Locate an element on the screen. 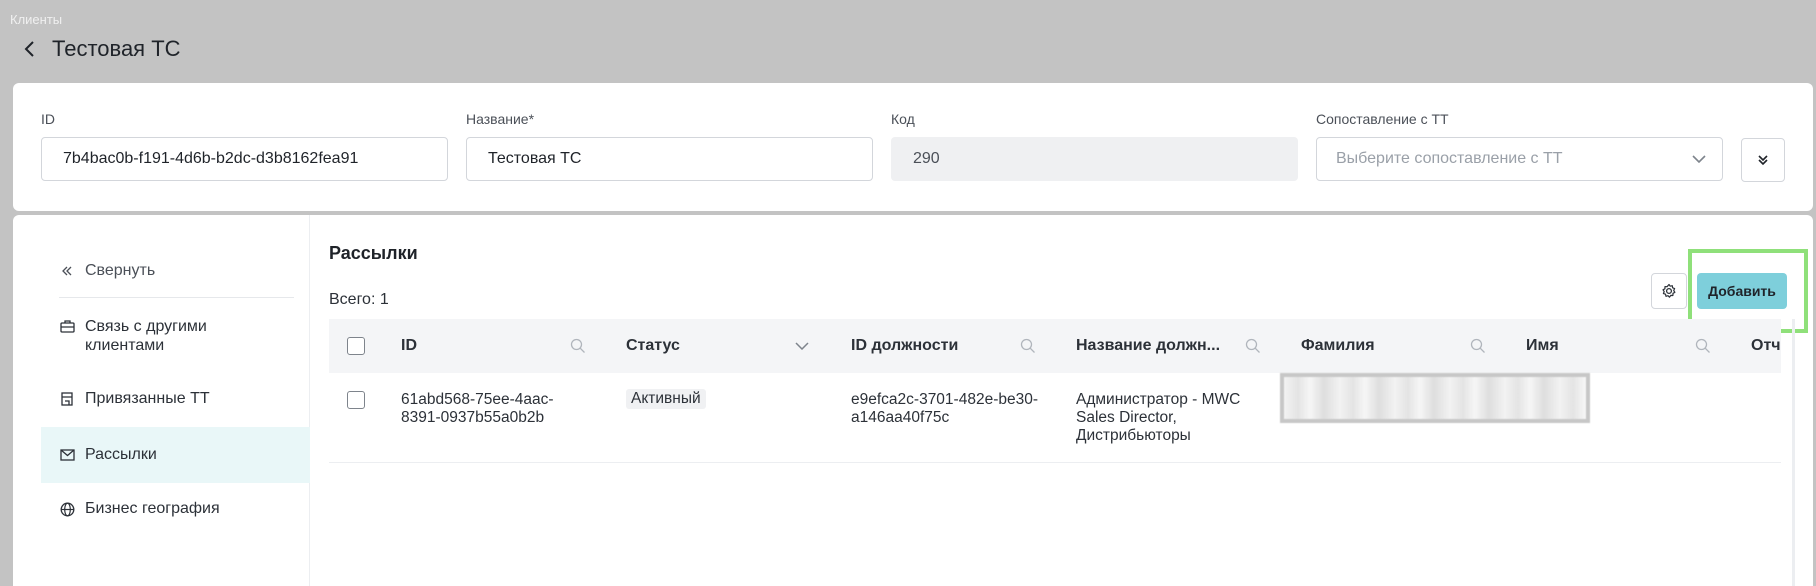 The width and height of the screenshot is (1816, 586). code-field-label: Код is located at coordinates (903, 119).